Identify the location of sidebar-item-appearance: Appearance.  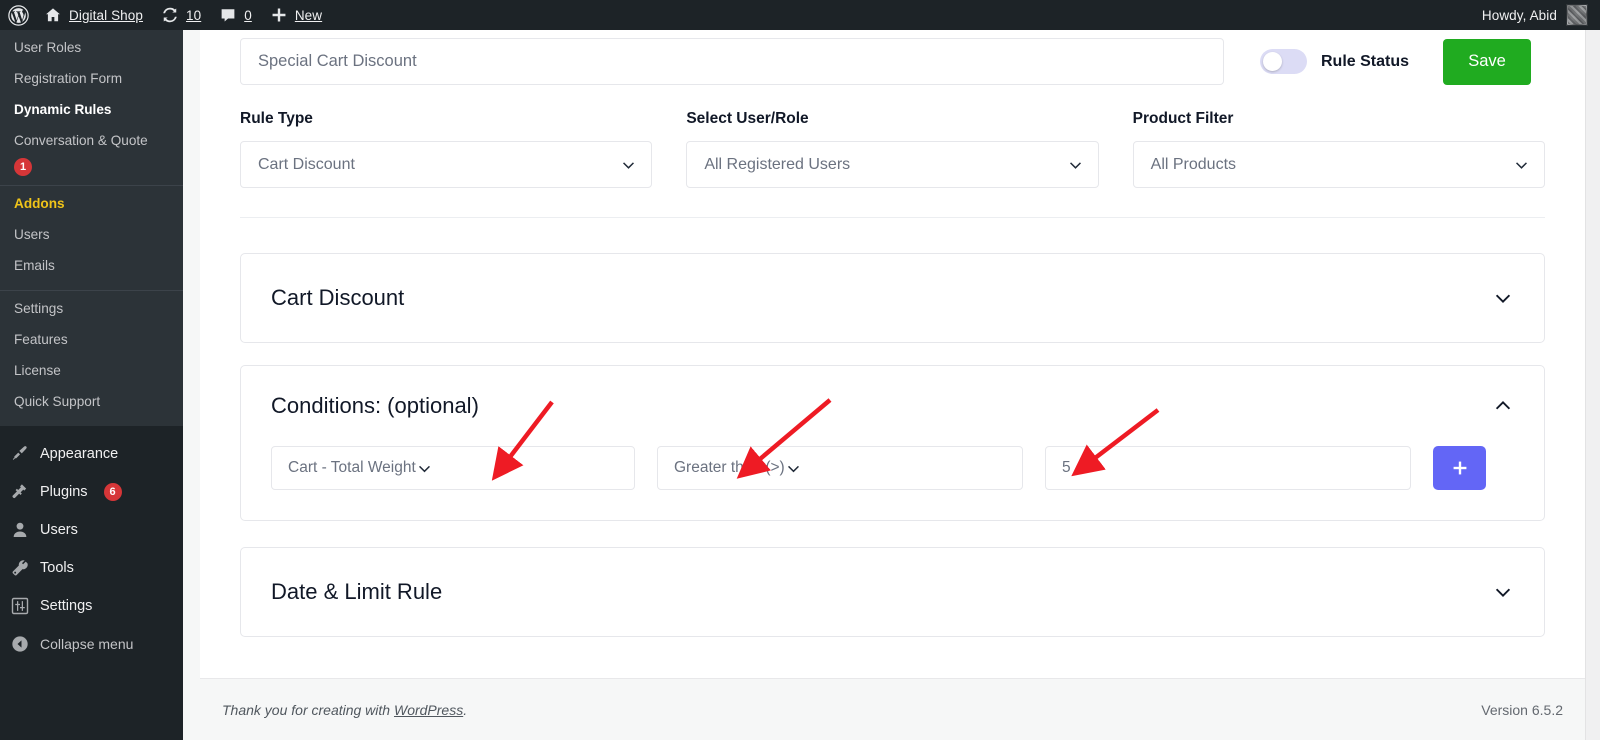
(91, 454).